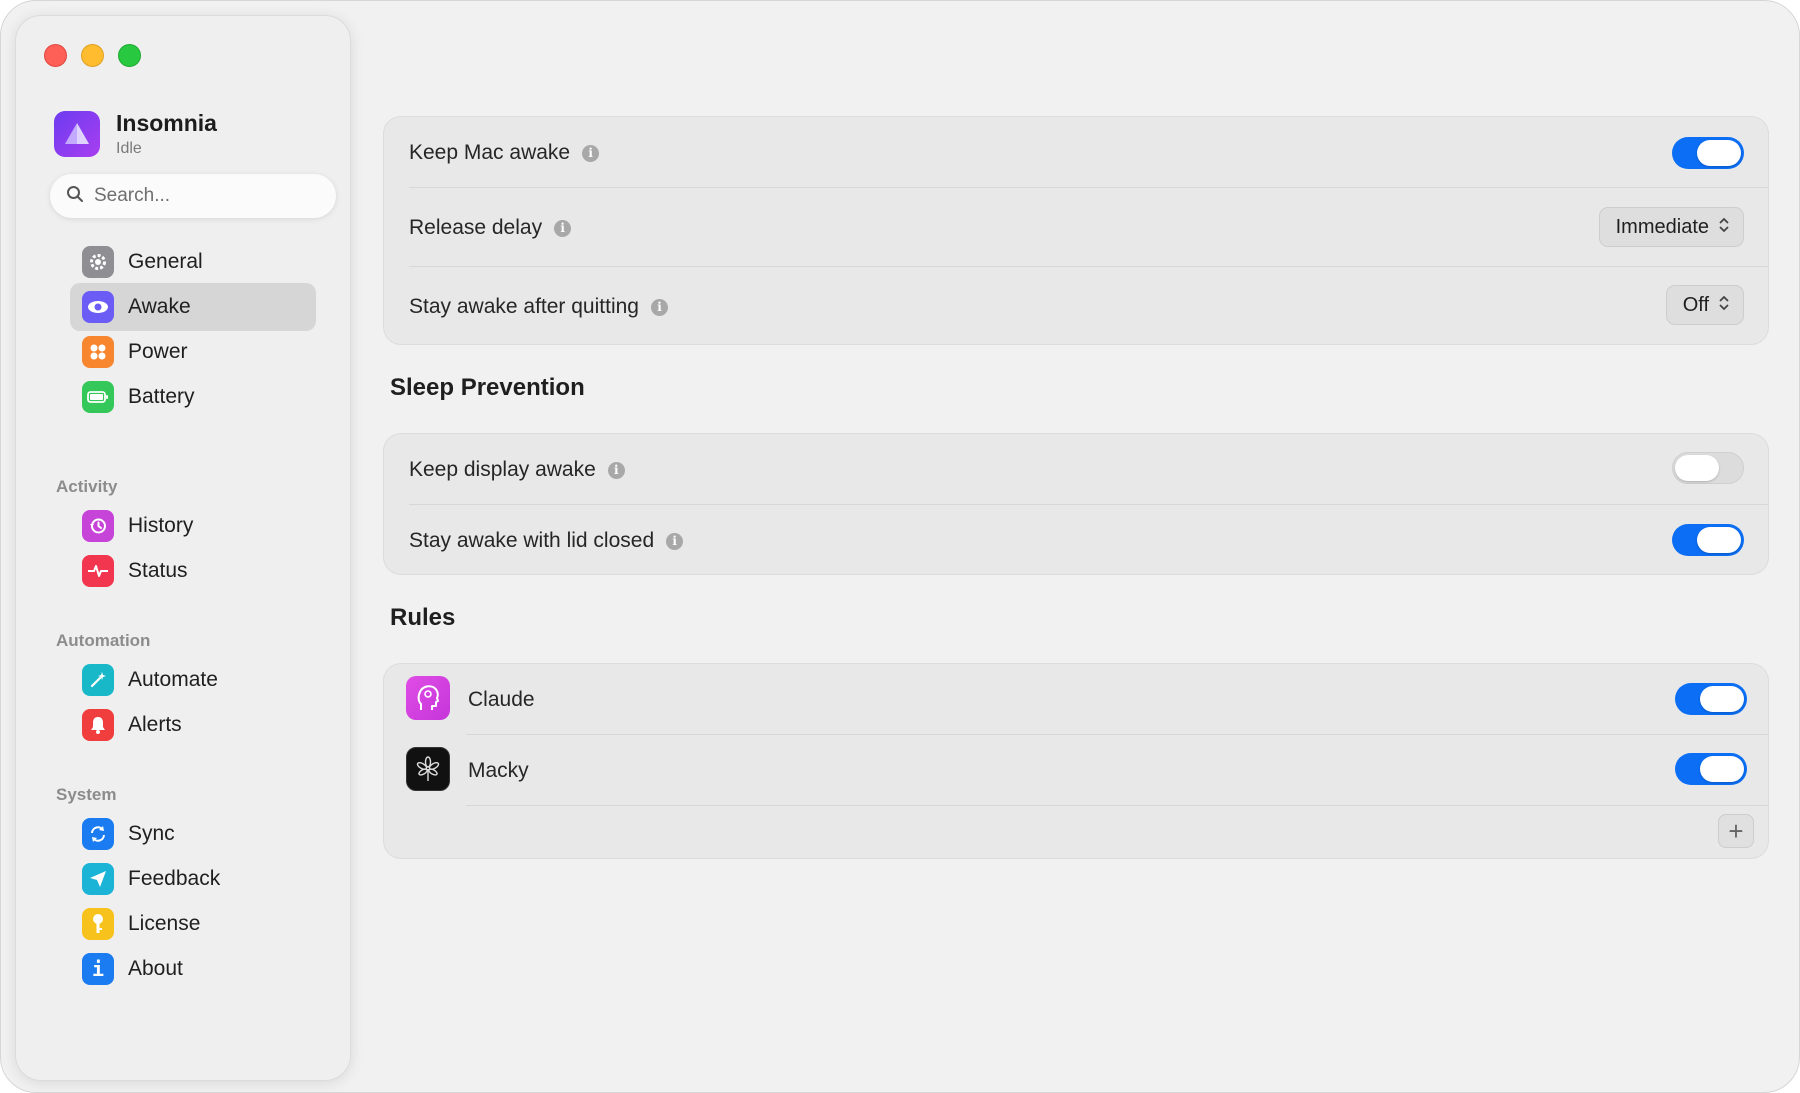  I want to click on search-field, so click(193, 196).